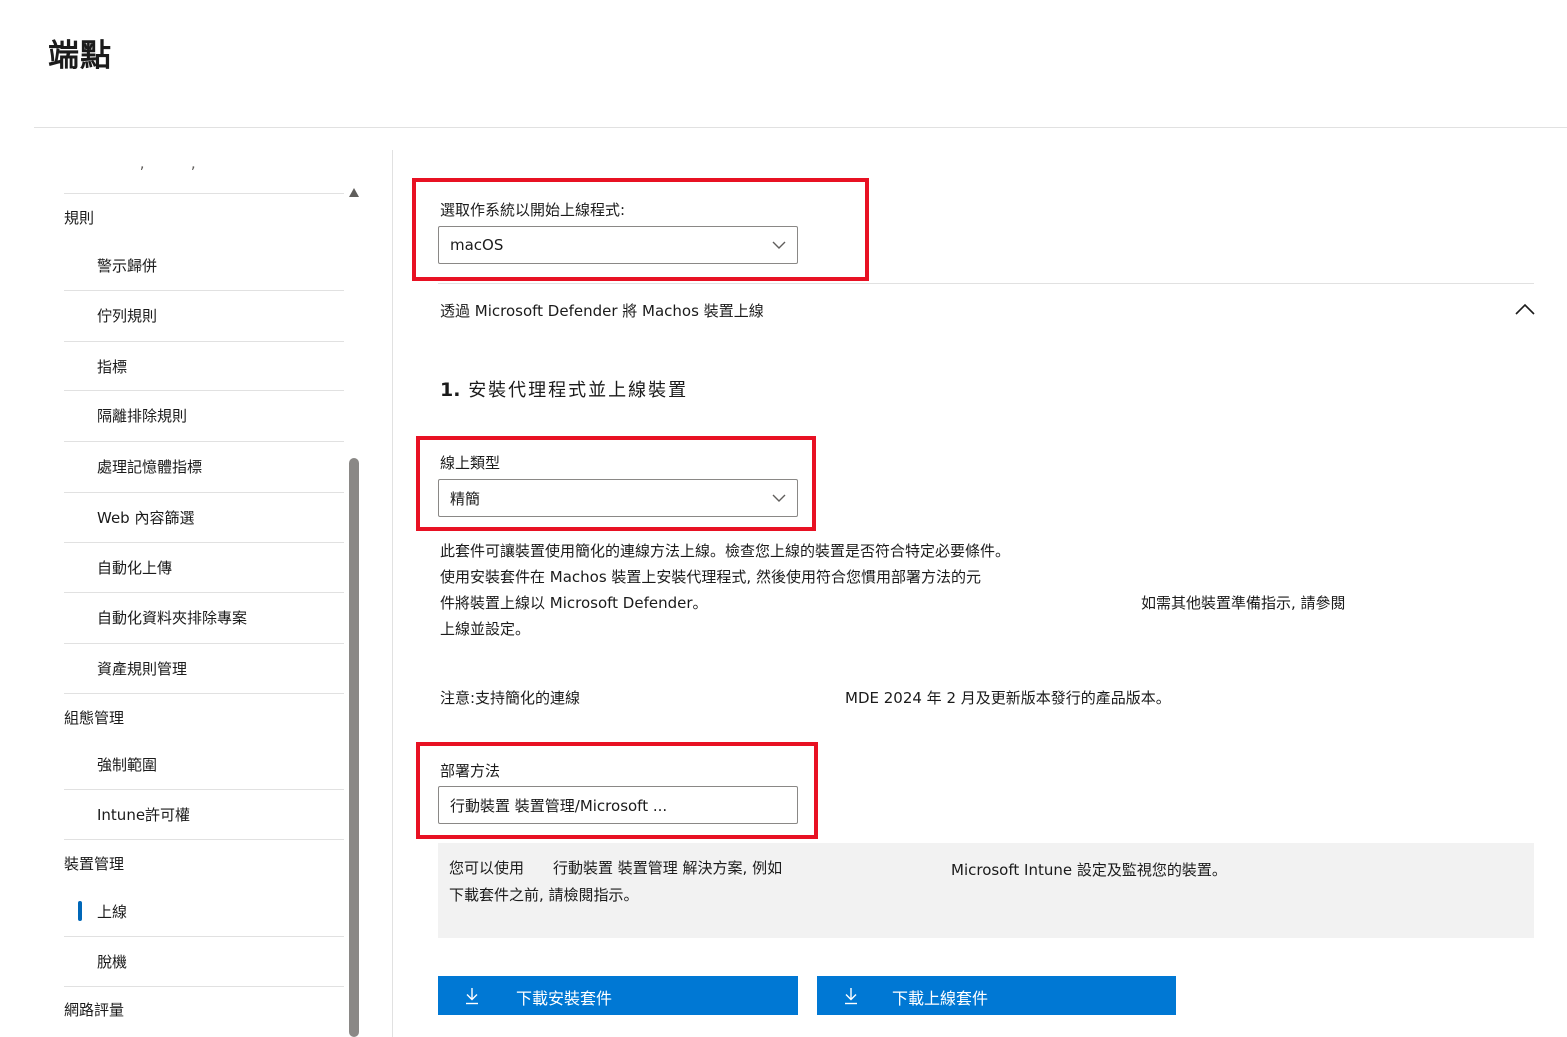 Image resolution: width=1567 pixels, height=1037 pixels. Describe the element at coordinates (79, 218) in the screenshot. I see `sidebar-group-rules: 規則` at that location.